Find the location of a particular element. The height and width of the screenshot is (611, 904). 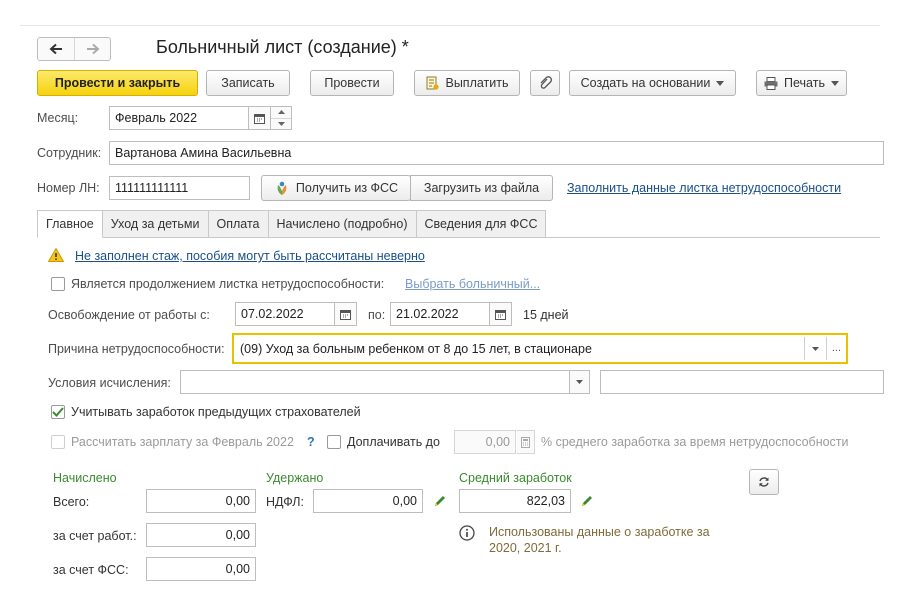

window-title: Больничный лист (создание) * is located at coordinates (282, 47).